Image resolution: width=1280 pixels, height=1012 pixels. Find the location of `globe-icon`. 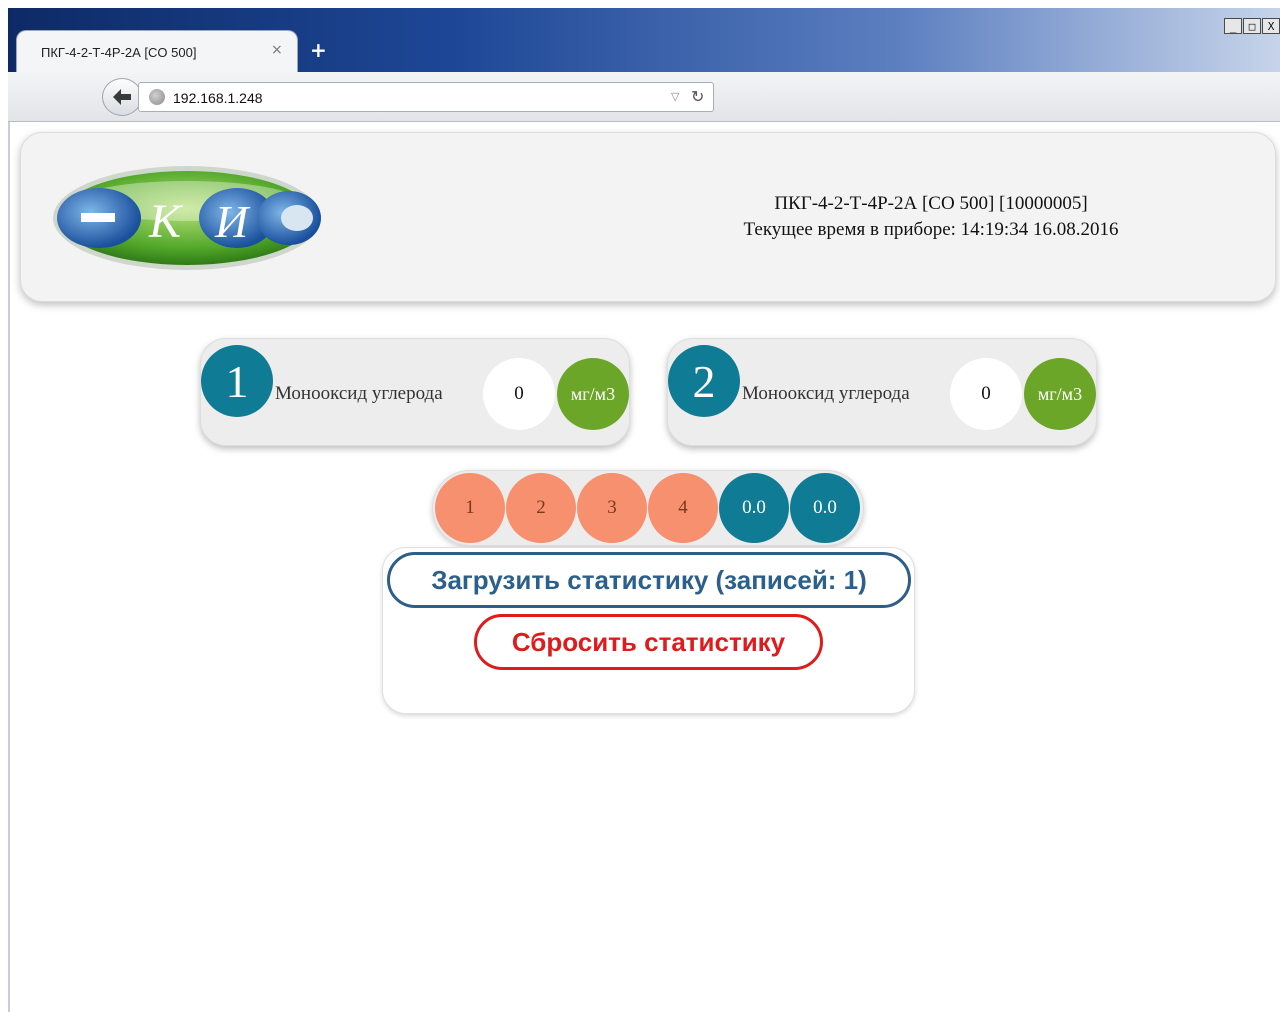

globe-icon is located at coordinates (157, 97).